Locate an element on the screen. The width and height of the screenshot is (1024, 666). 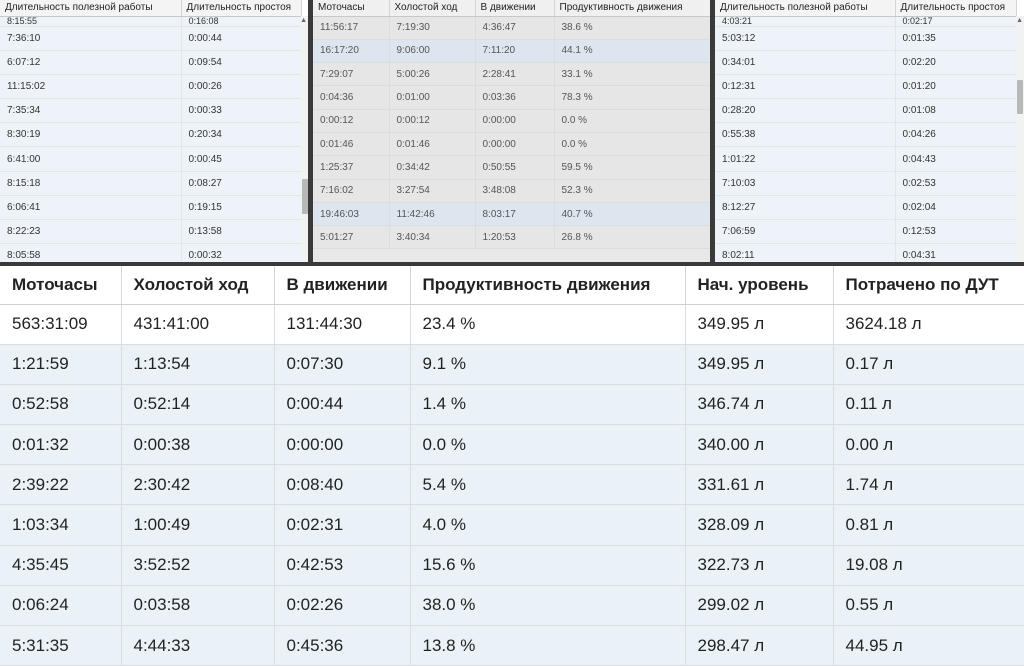
table-cell: 7:06:59 is located at coordinates (805, 232).